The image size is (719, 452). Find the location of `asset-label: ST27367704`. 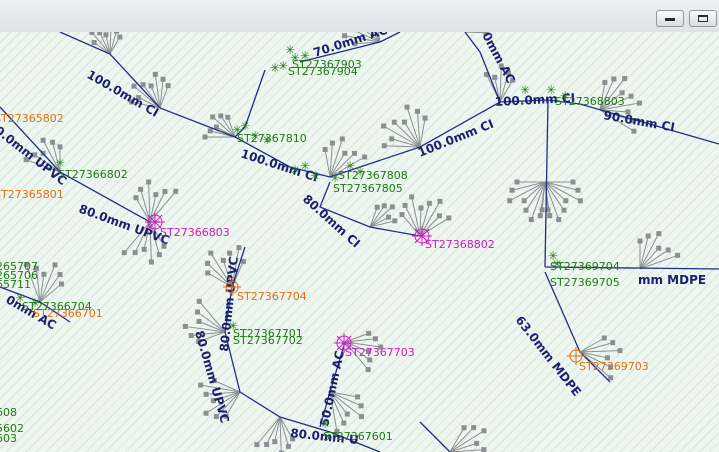

asset-label: ST27367704 is located at coordinates (272, 296).